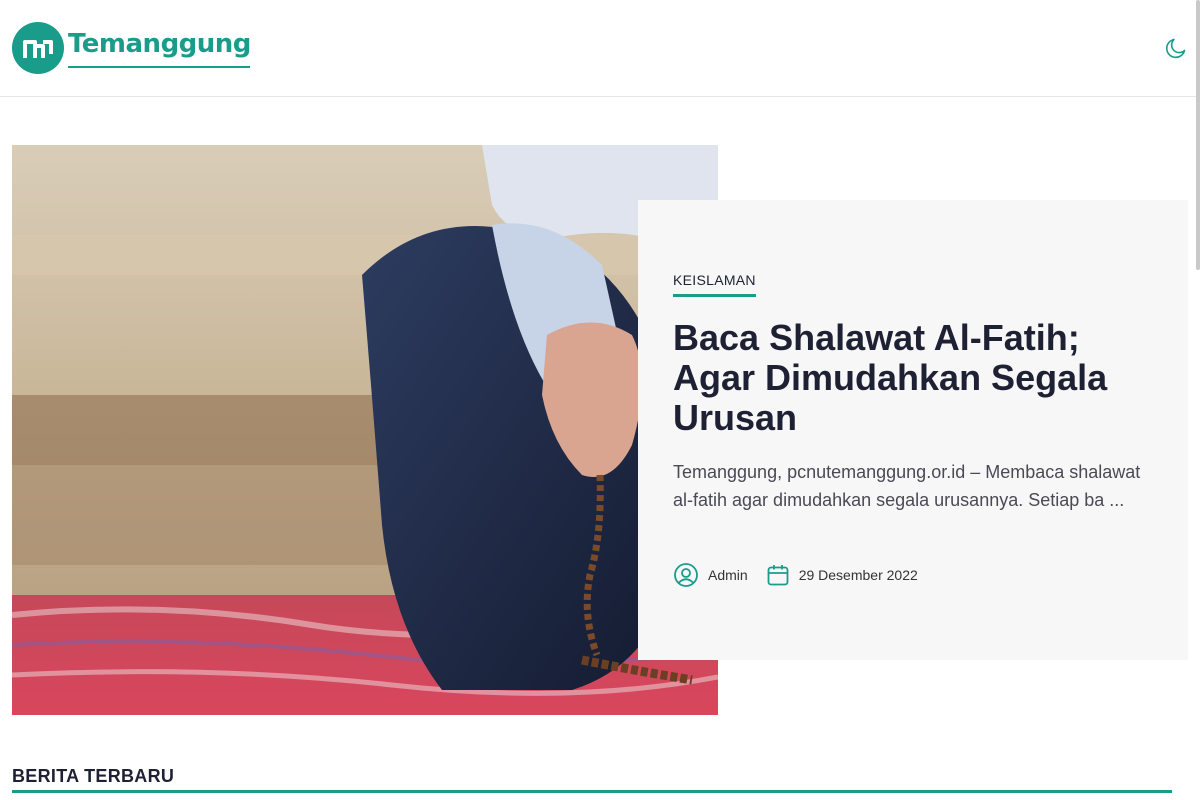  Describe the element at coordinates (686, 575) in the screenshot. I see `user-circle-icon` at that location.